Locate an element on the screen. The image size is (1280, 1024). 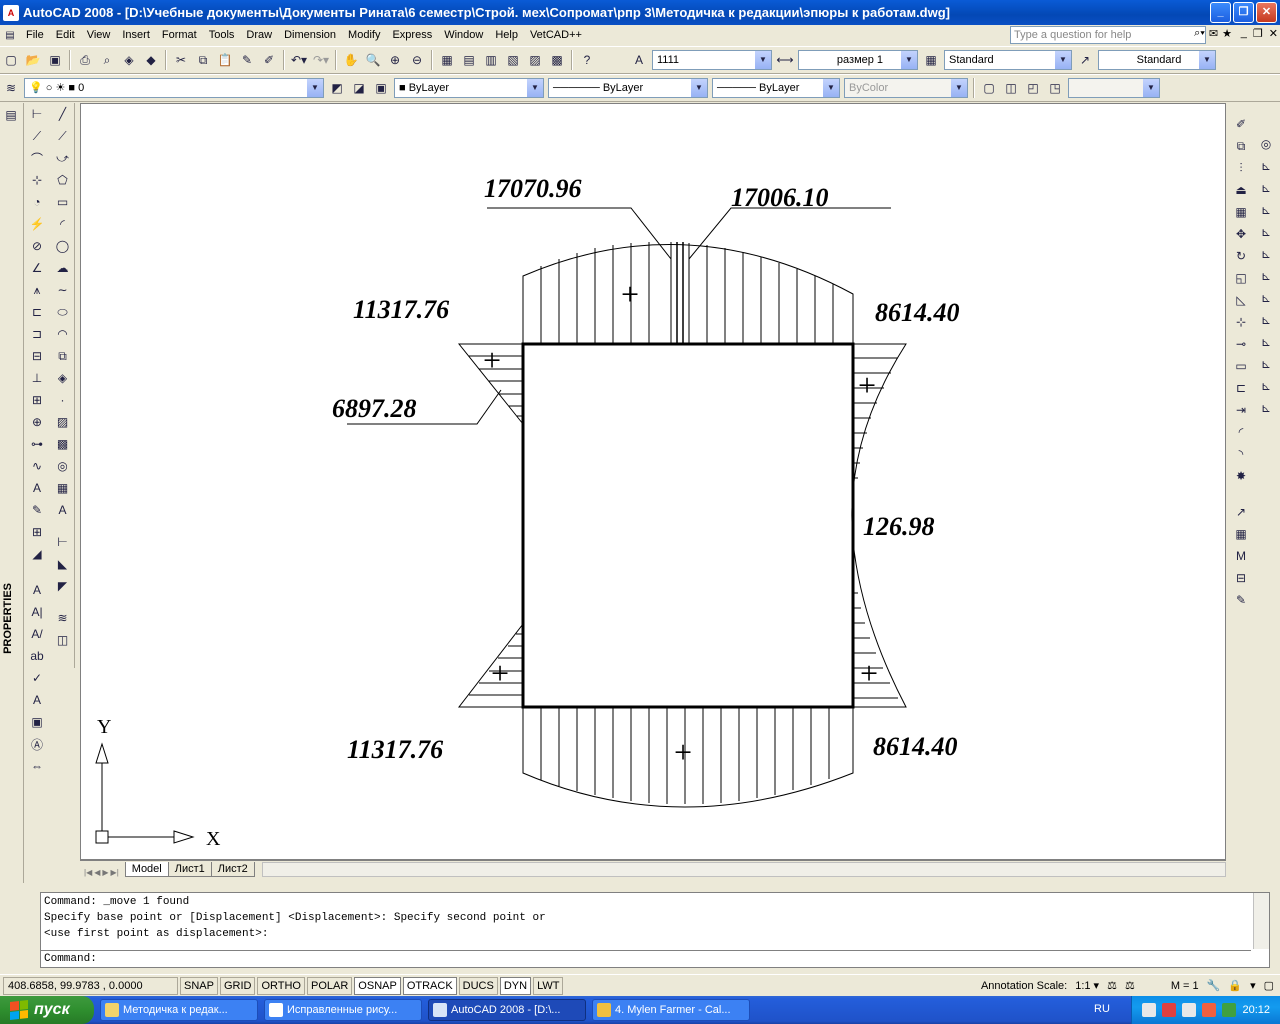
ellipse-arc-icon: ◠ is located at coordinates (63, 334).